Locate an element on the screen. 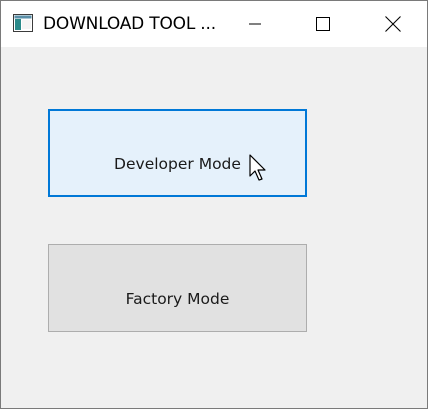 This screenshot has width=428, height=409. factory-mode-button: Factory Mode is located at coordinates (177, 288).